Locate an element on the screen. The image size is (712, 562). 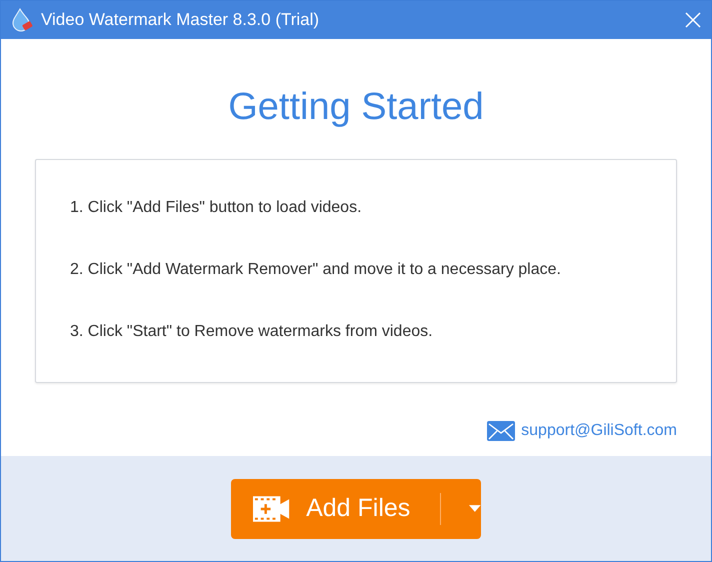
instruction-step: 2. Click "Add Watermark Remover" and move it to a necessary place. is located at coordinates (373, 270).